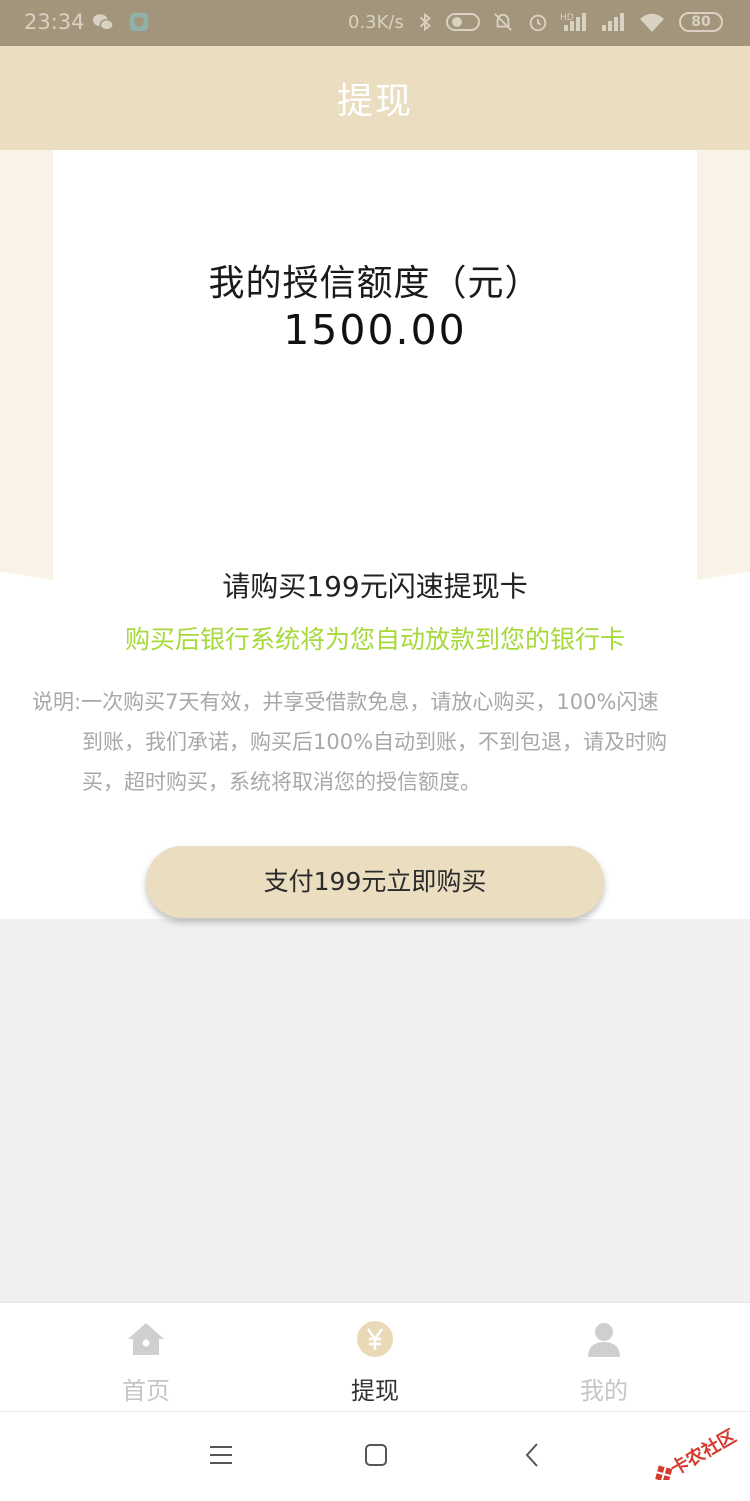 The height and width of the screenshot is (1501, 750). What do you see at coordinates (26, 365) in the screenshot?
I see `decorative-ribbon-left` at bounding box center [26, 365].